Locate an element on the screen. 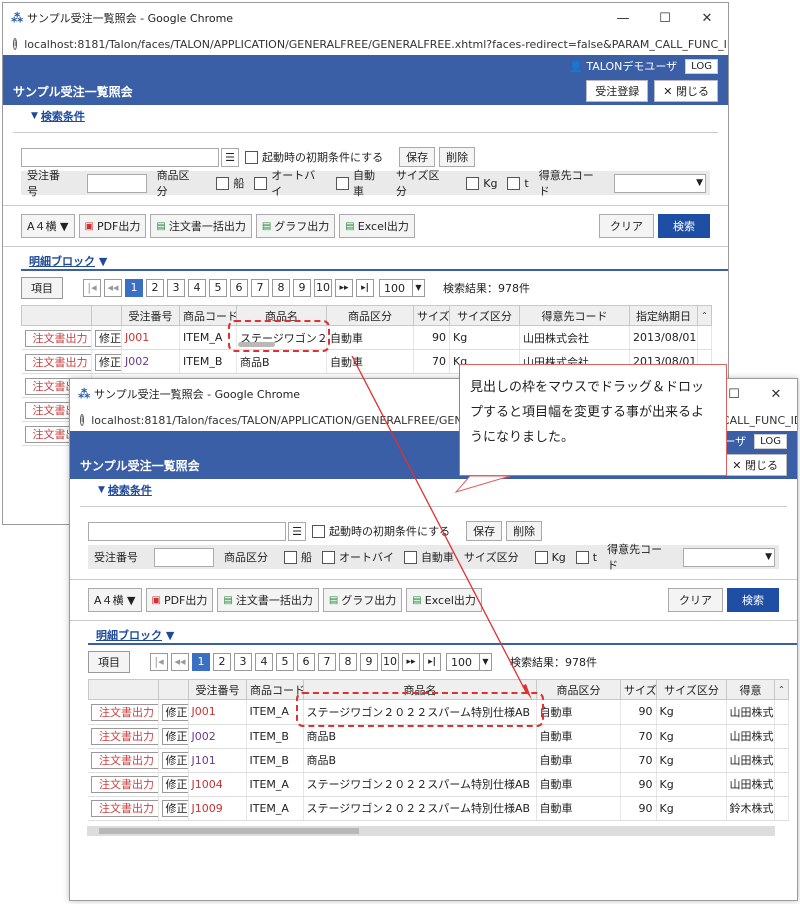 This screenshot has width=800, height=904. col-header: 指定納期日 is located at coordinates (663, 315).